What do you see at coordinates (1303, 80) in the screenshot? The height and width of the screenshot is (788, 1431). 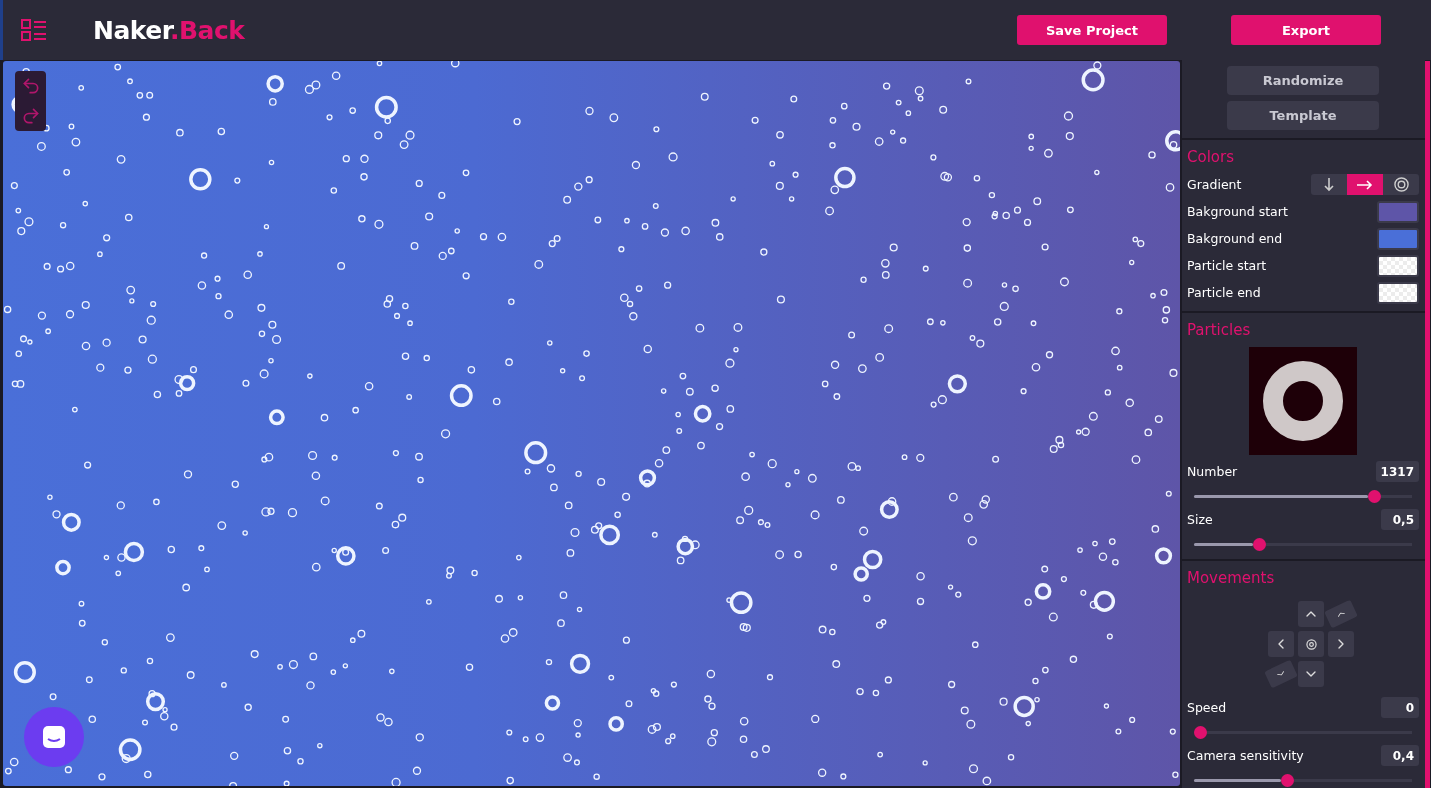 I see `action-button: Randomize` at bounding box center [1303, 80].